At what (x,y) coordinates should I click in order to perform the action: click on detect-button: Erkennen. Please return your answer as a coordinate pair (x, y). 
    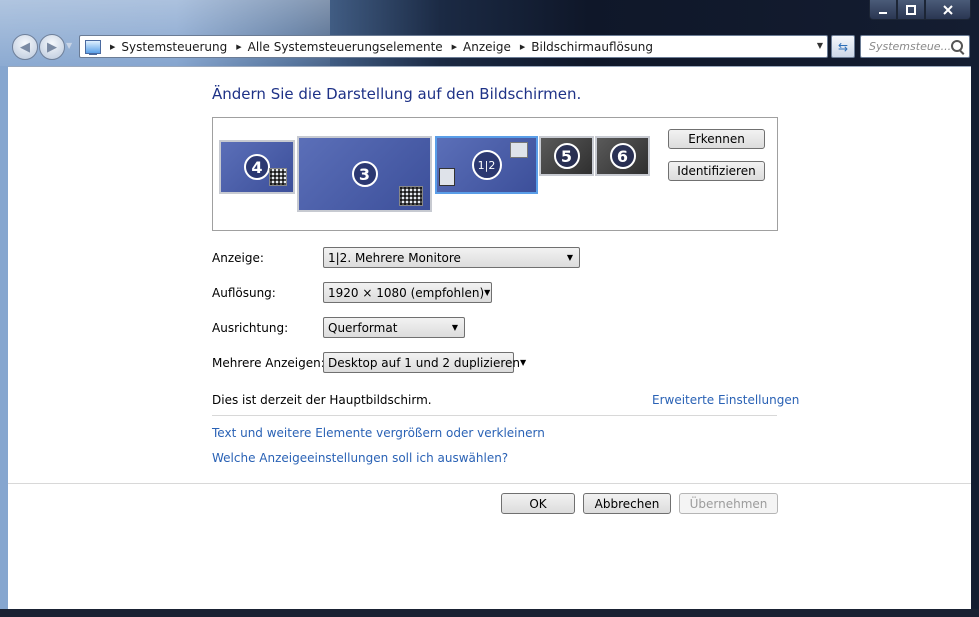
    Looking at the image, I should click on (716, 139).